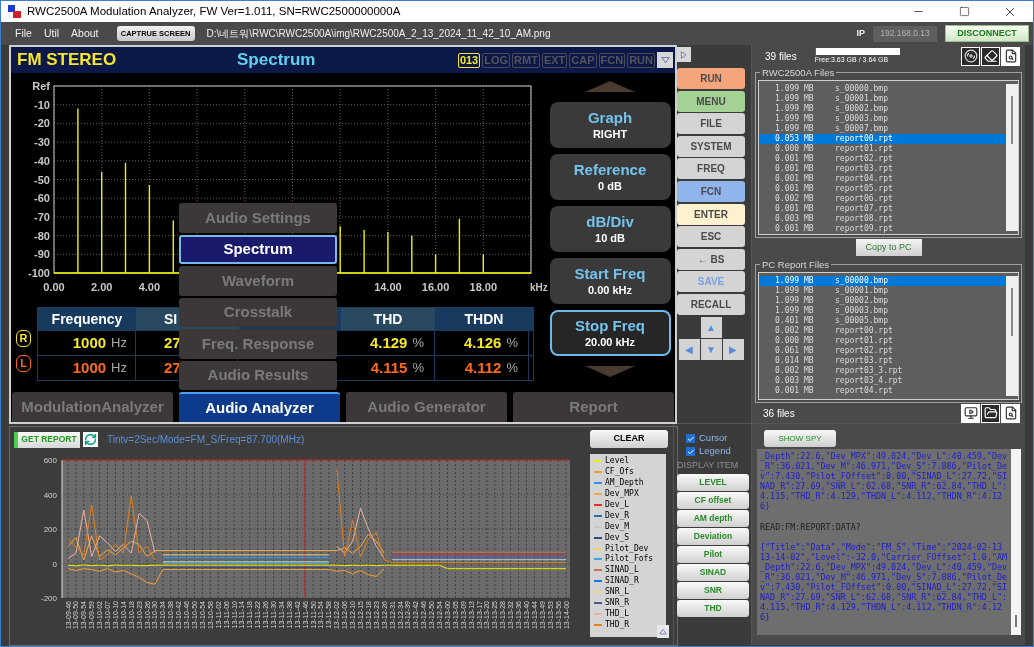  I want to click on file-row: 0.001 MB report05.rpt, so click(883, 189).